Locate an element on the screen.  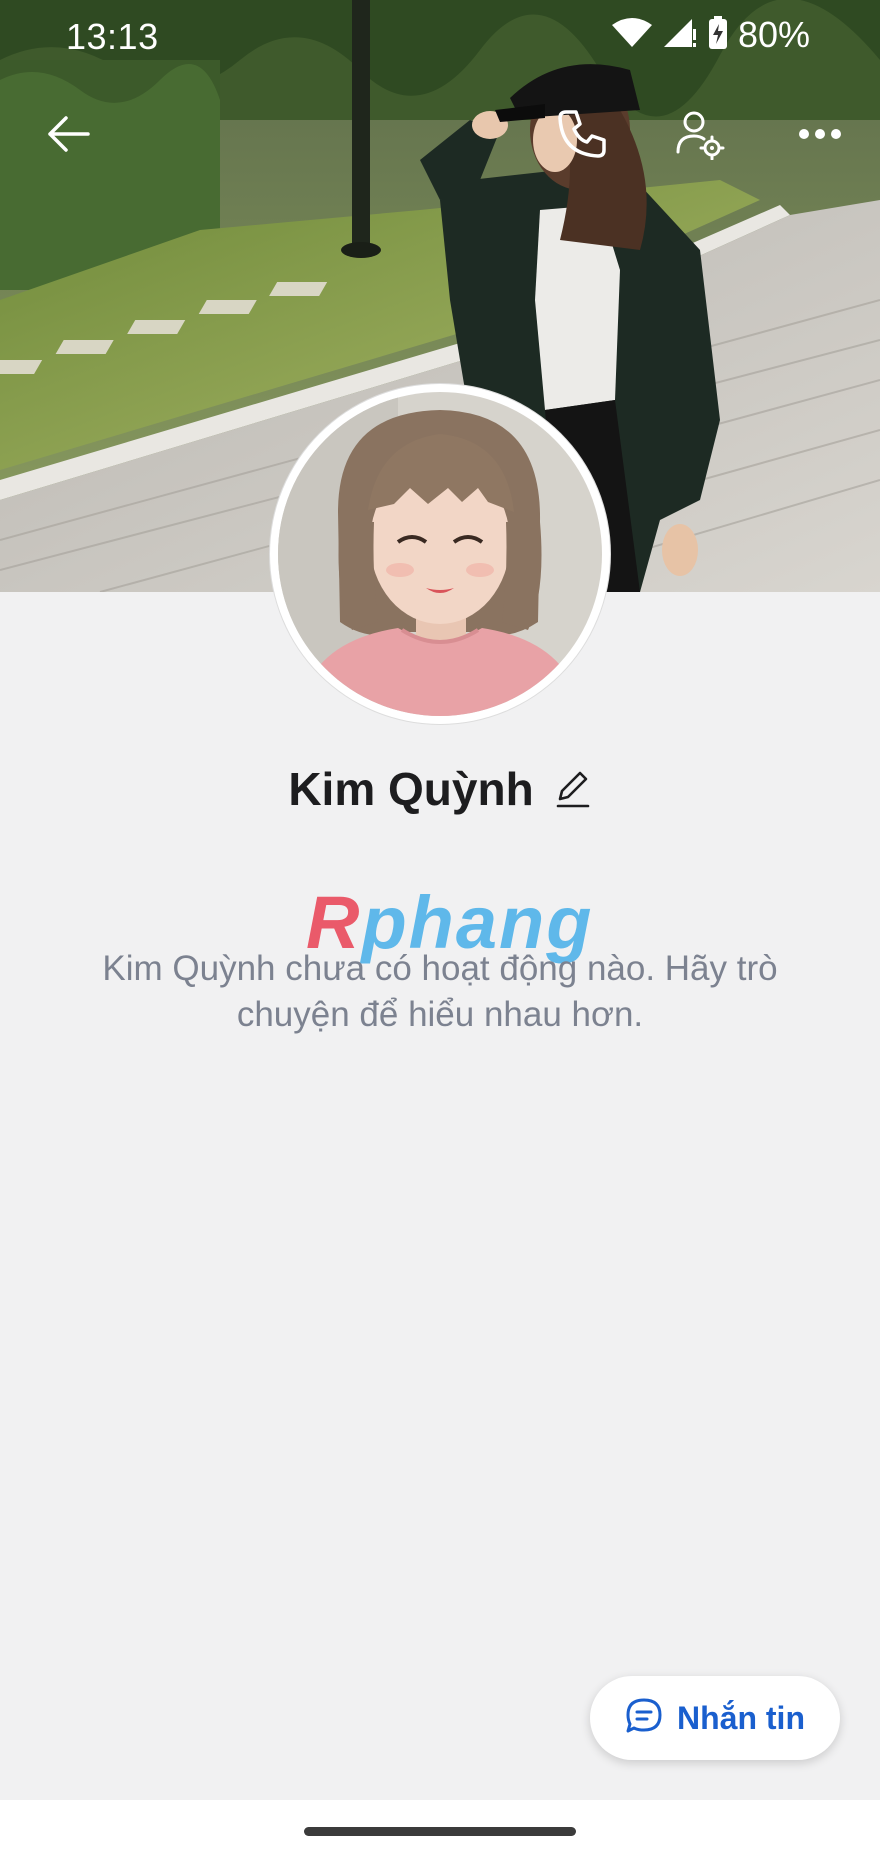
more-horizontal-icon is located at coordinates (820, 136).